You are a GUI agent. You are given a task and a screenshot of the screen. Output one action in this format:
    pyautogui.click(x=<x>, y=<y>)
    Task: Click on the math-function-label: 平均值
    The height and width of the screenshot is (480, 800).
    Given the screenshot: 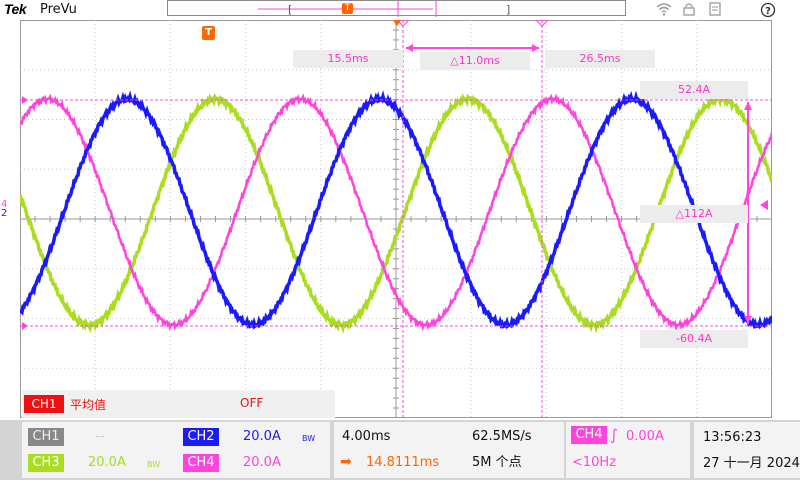 What is the action you would take?
    pyautogui.click(x=88, y=405)
    